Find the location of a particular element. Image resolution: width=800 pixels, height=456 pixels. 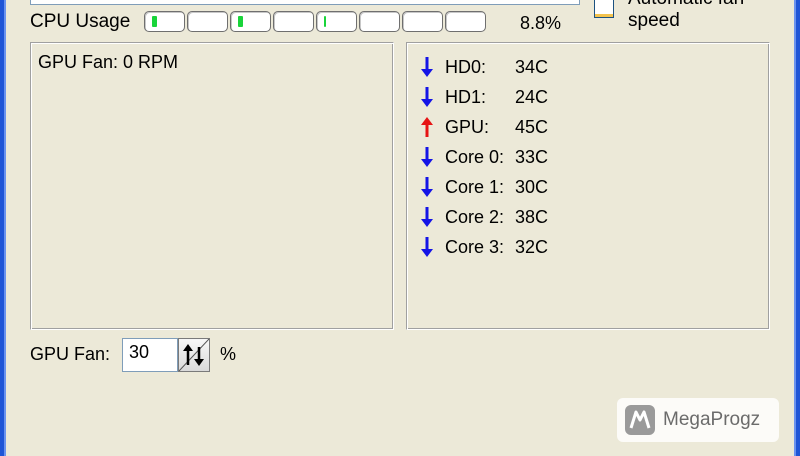

temperature-value: 33C is located at coordinates (532, 156).